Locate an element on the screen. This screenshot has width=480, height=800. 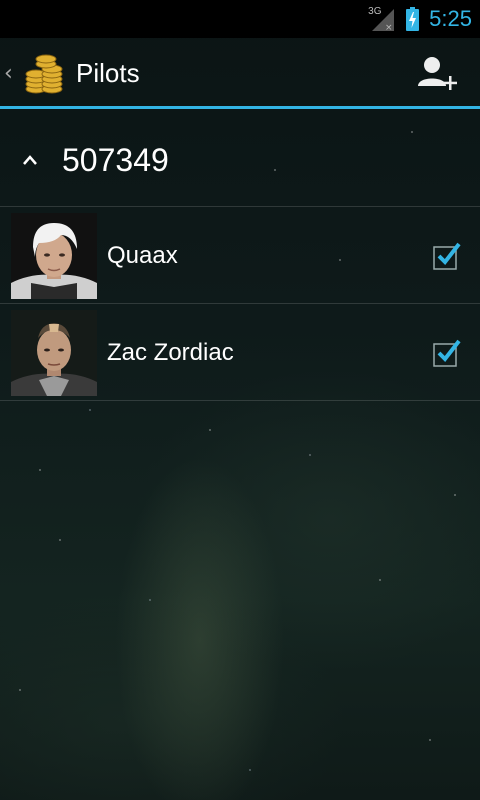
pilot-name: Quaax is located at coordinates (142, 255).